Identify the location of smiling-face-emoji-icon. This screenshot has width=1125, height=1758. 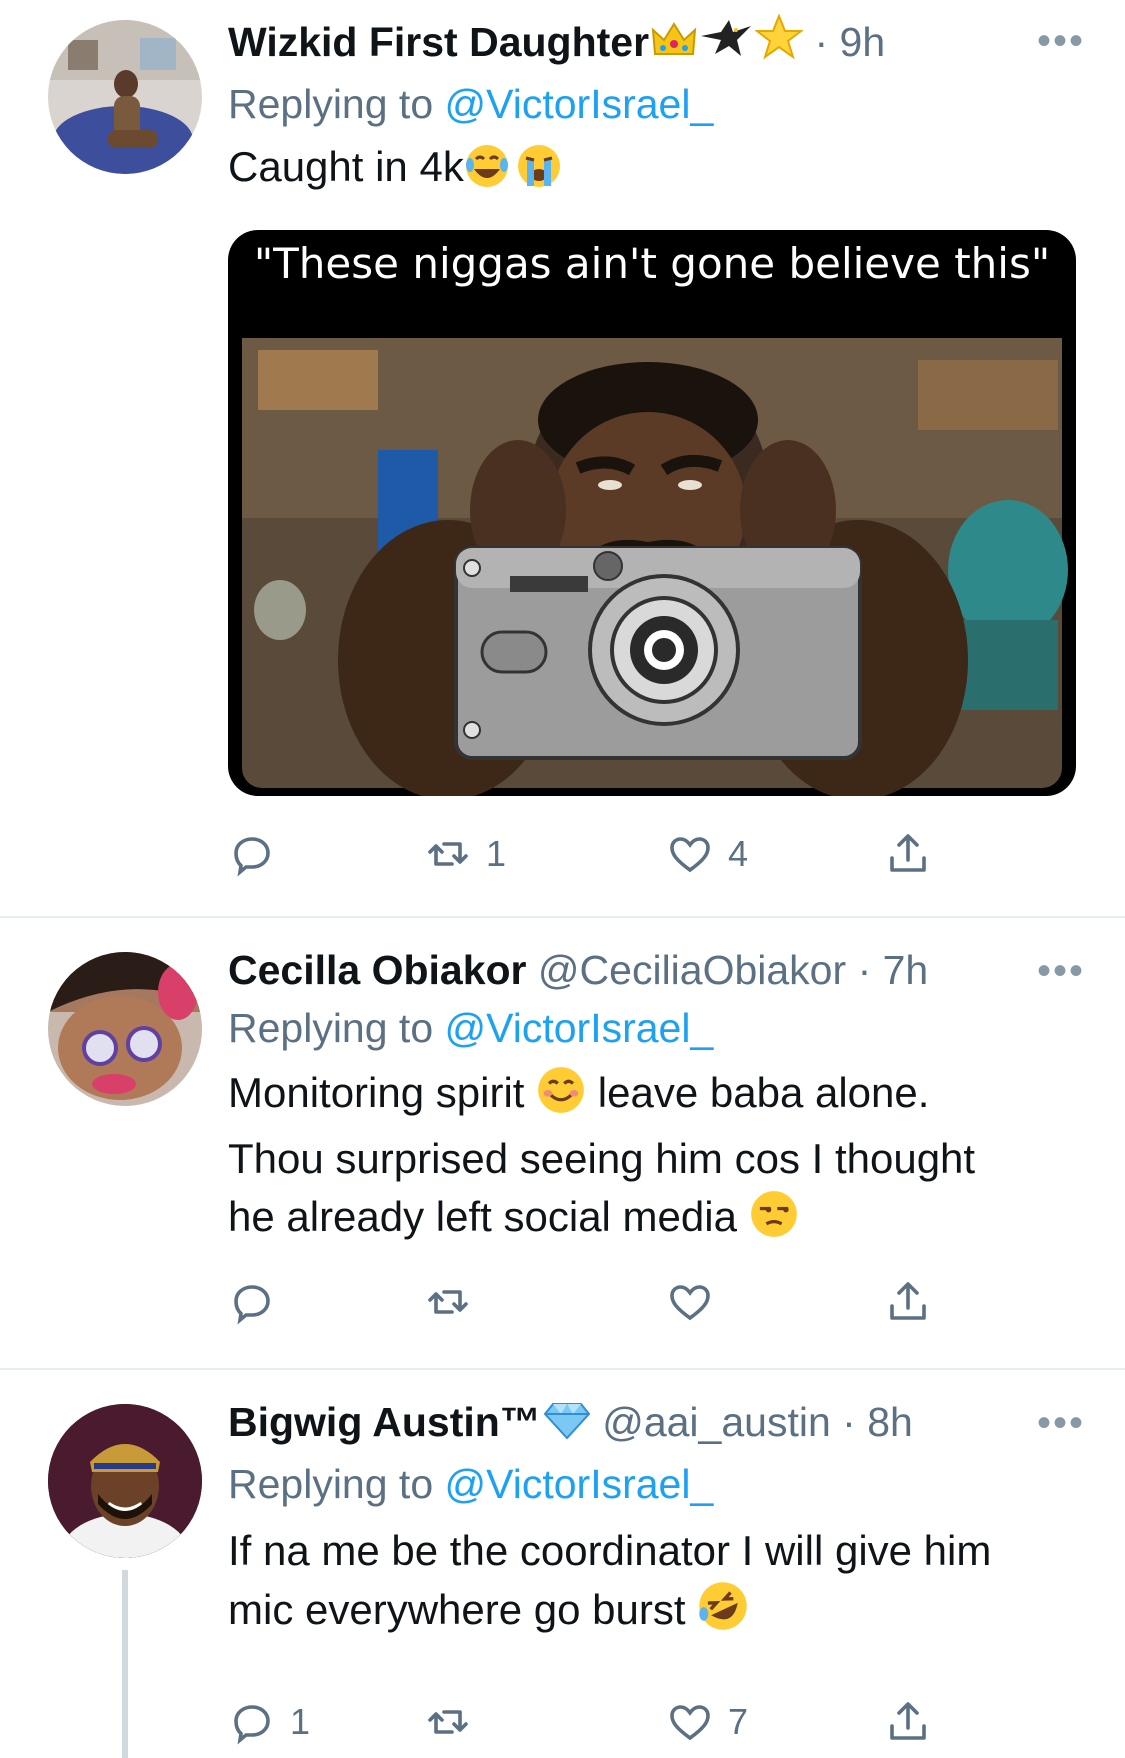
(561, 1097).